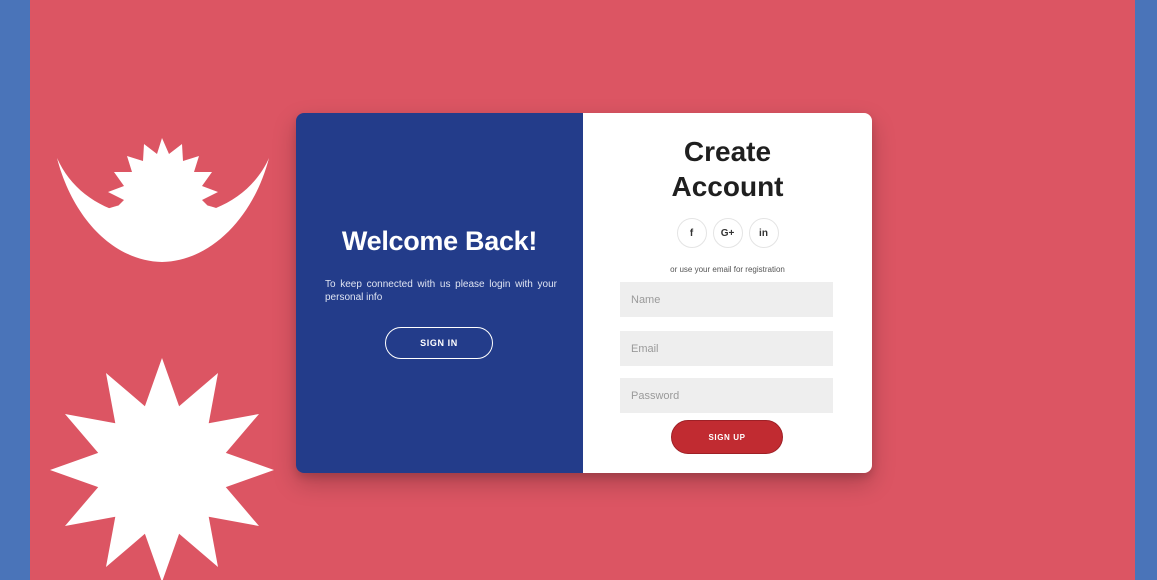 The image size is (1157, 580). What do you see at coordinates (726, 348) in the screenshot?
I see `email-field` at bounding box center [726, 348].